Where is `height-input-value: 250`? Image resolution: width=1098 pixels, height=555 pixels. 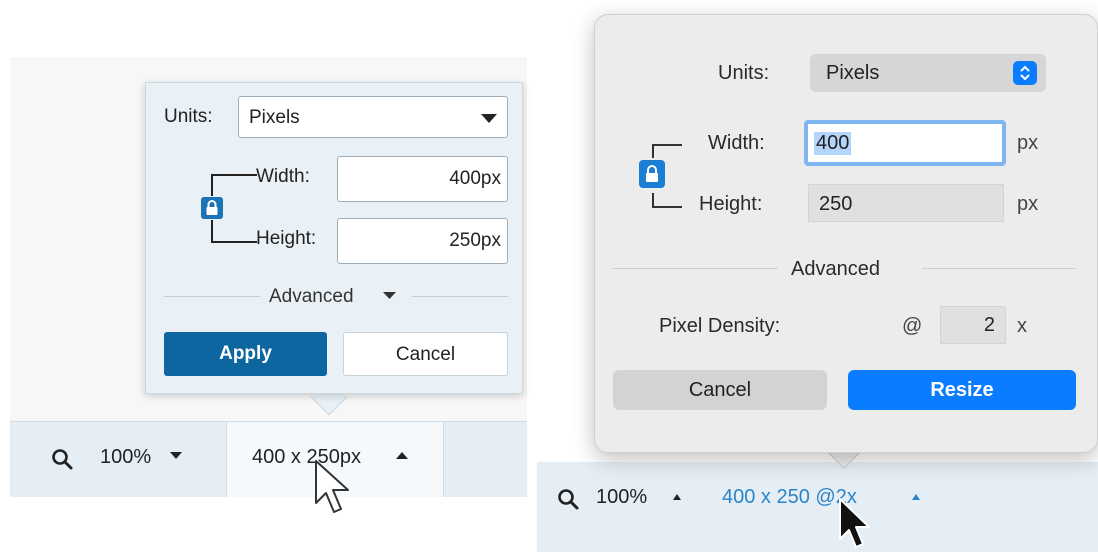
height-input-value: 250 is located at coordinates (836, 204).